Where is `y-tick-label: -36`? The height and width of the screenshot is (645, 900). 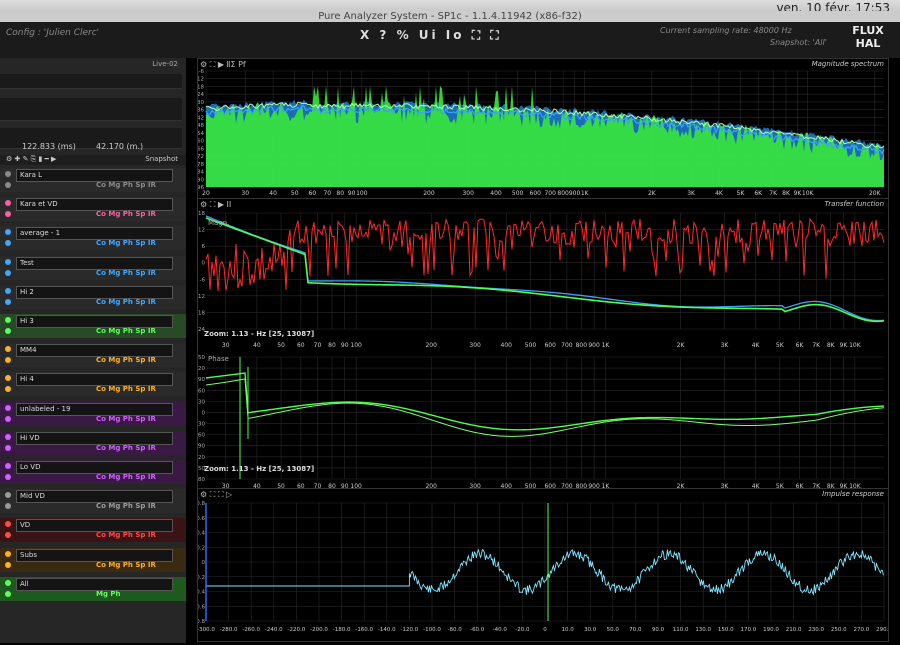
y-tick-label: -36 is located at coordinates (201, 111).